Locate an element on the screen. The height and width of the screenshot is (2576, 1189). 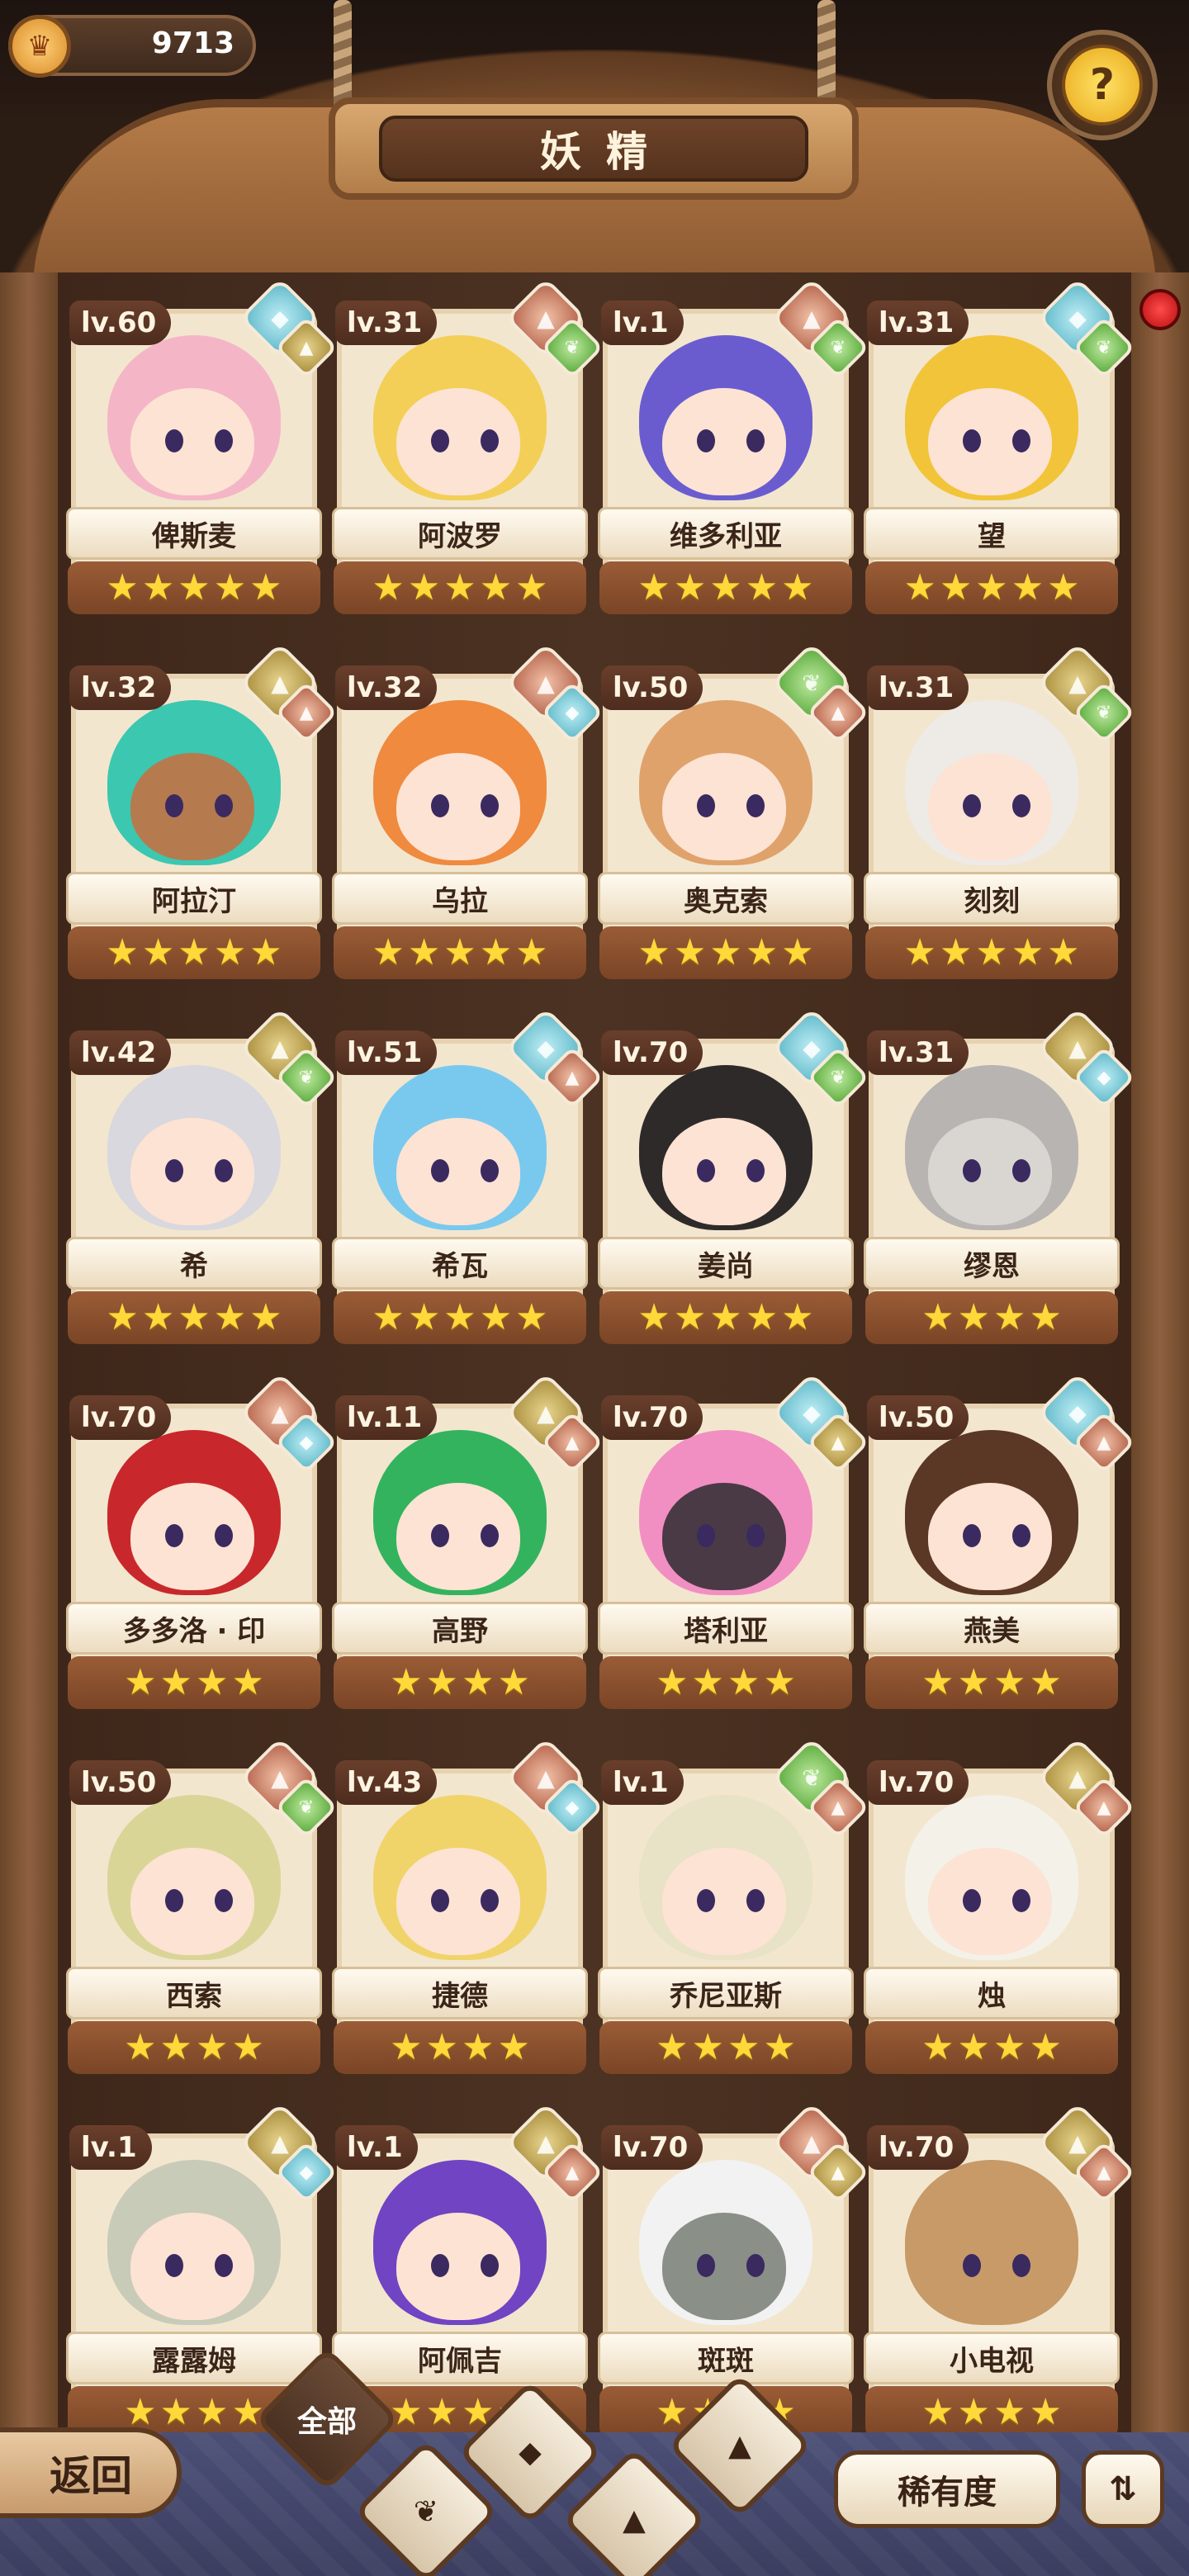
fairy-name: 姜尚 is located at coordinates (726, 1263).